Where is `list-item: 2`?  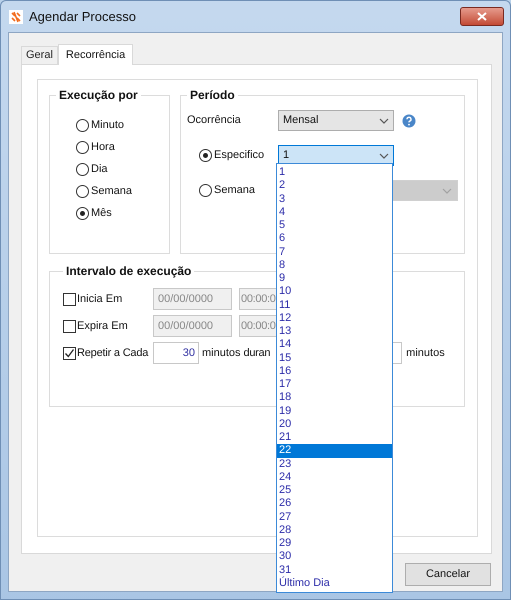
list-item: 2 is located at coordinates (334, 185).